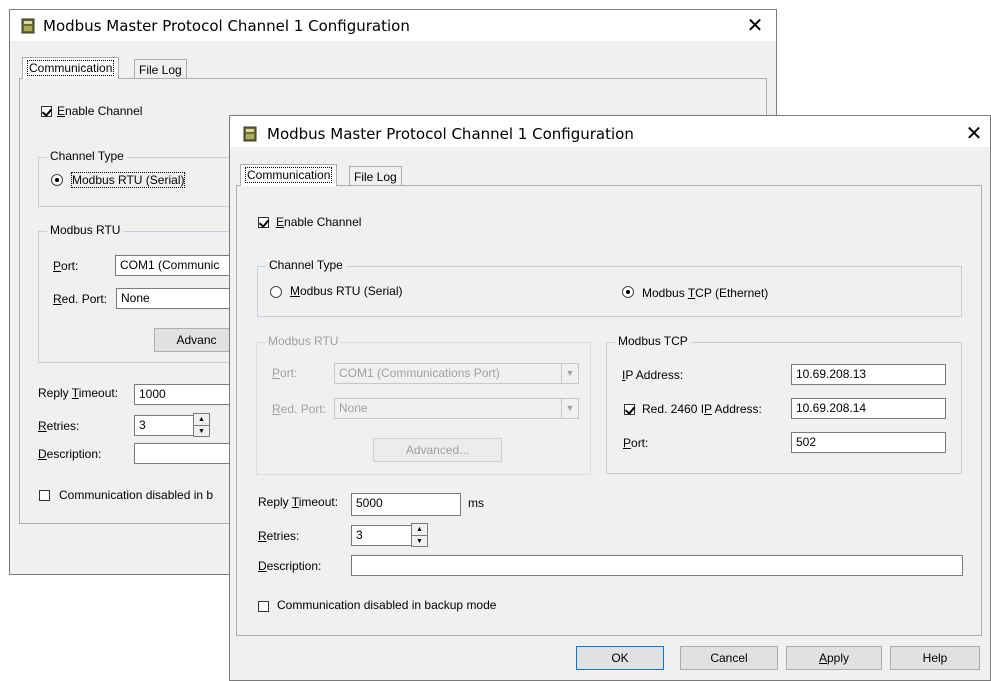  Describe the element at coordinates (263, 606) in the screenshot. I see `front-comm-disabled-checkbox` at that location.